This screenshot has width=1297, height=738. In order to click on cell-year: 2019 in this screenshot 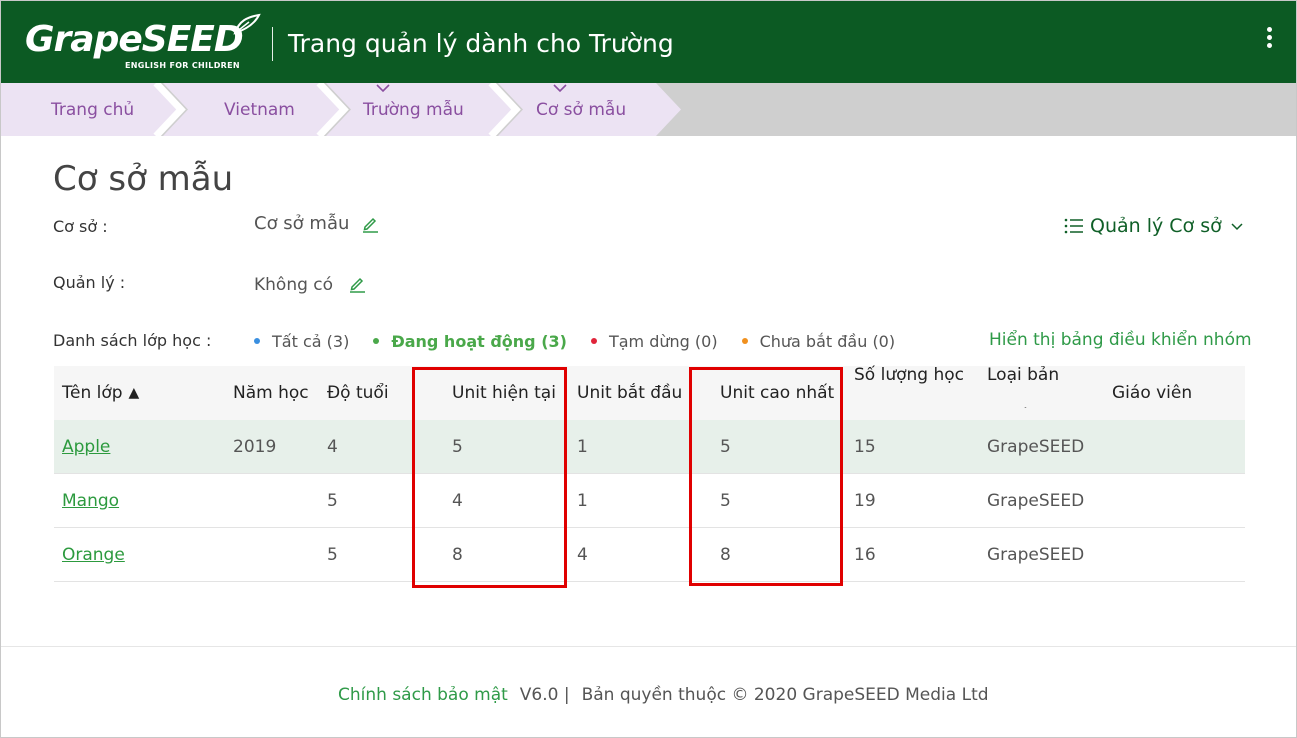, I will do `click(255, 447)`.